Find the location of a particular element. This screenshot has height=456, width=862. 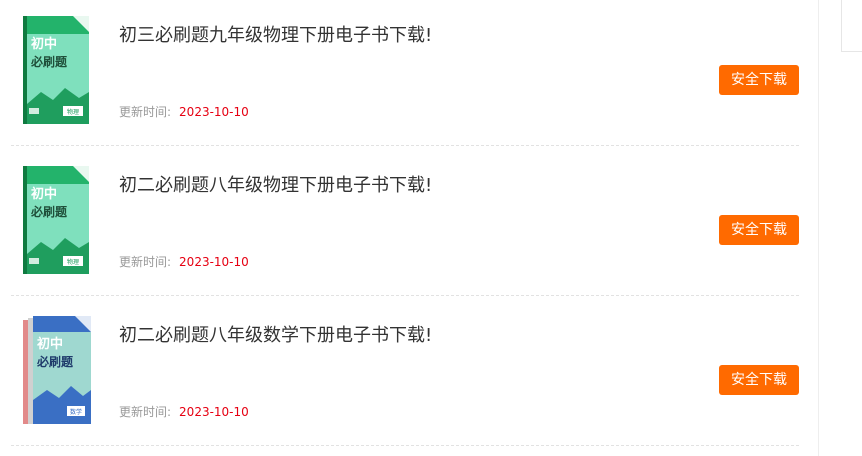

cover-subject: 数学 is located at coordinates (76, 412).